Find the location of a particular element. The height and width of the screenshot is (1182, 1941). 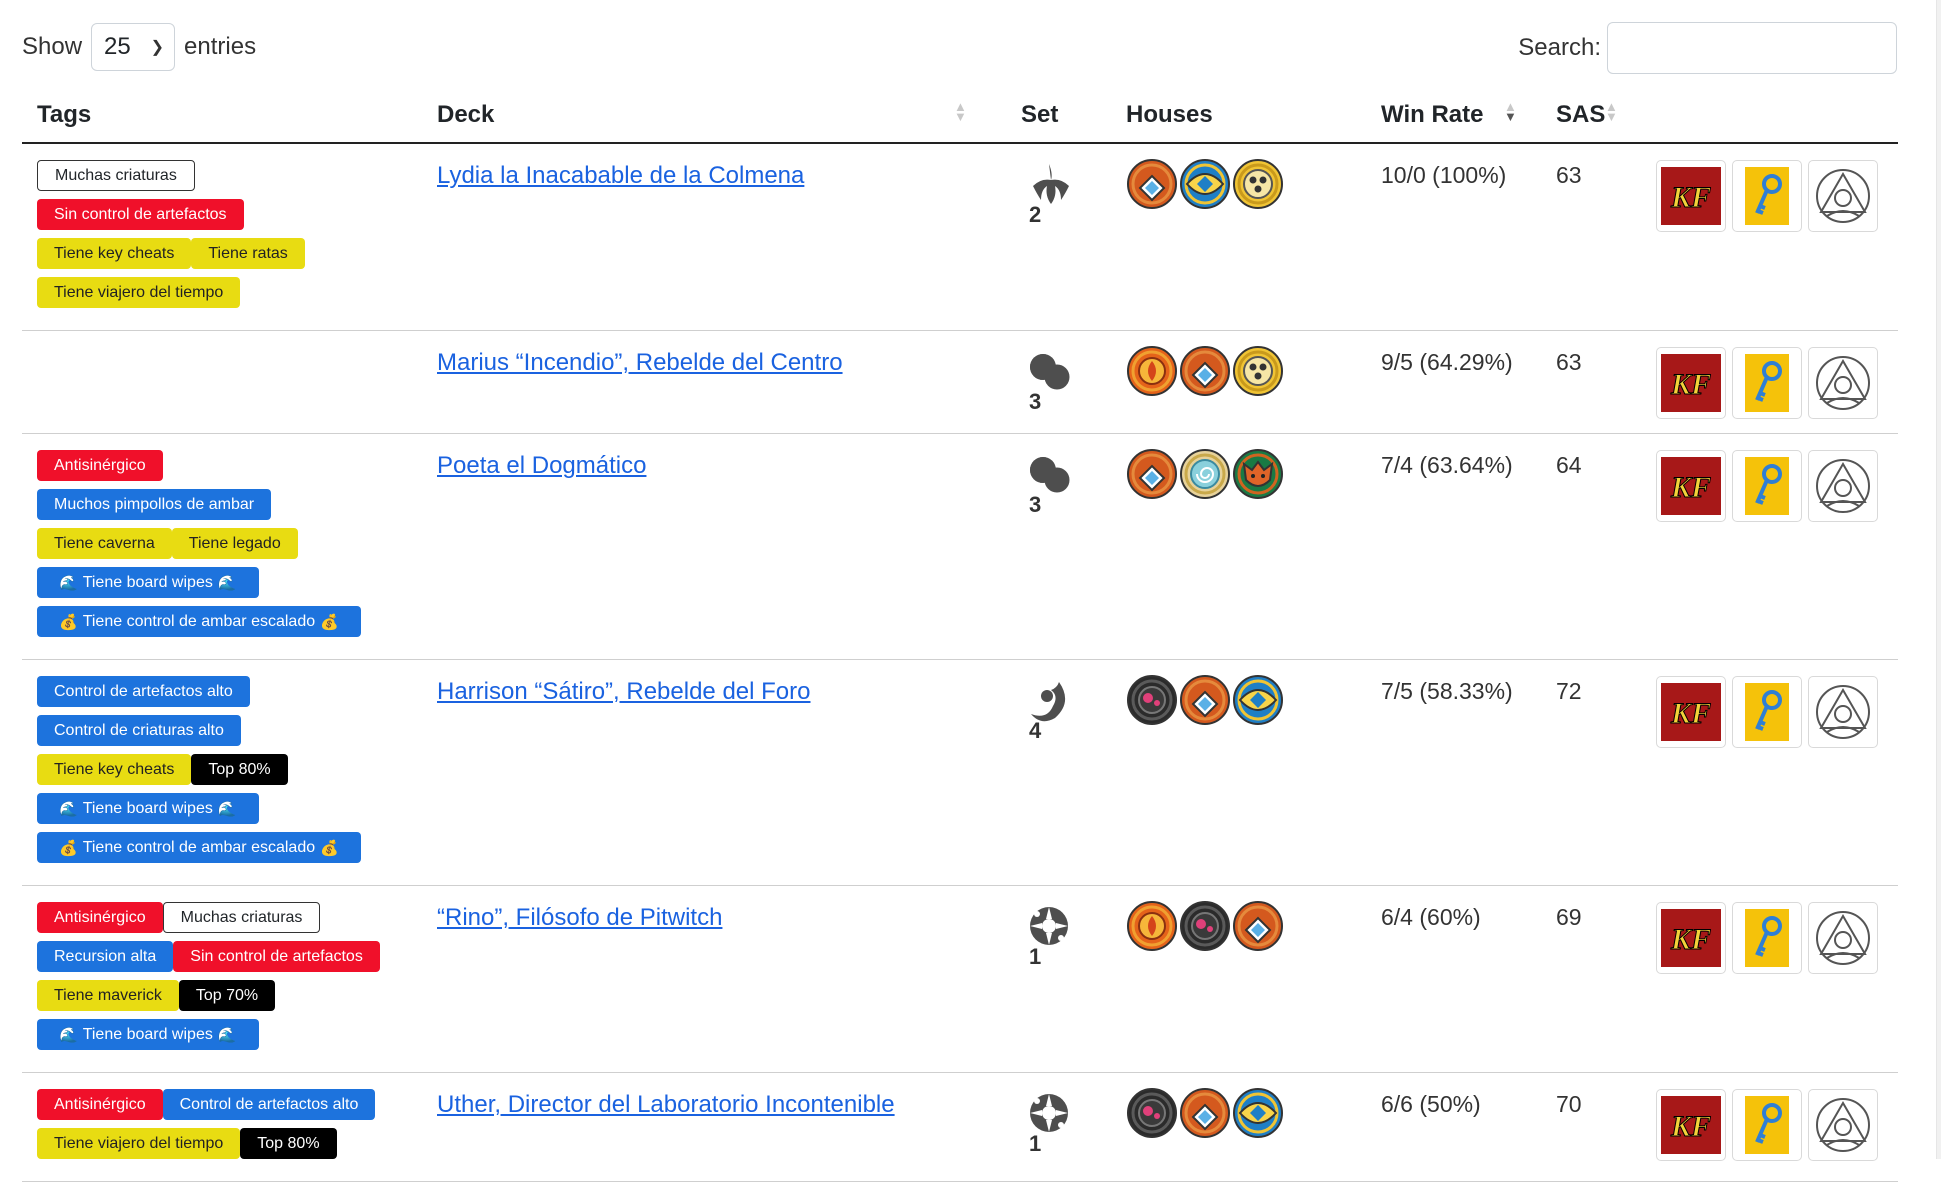

vertical-scrollbar is located at coordinates (1938, 579).